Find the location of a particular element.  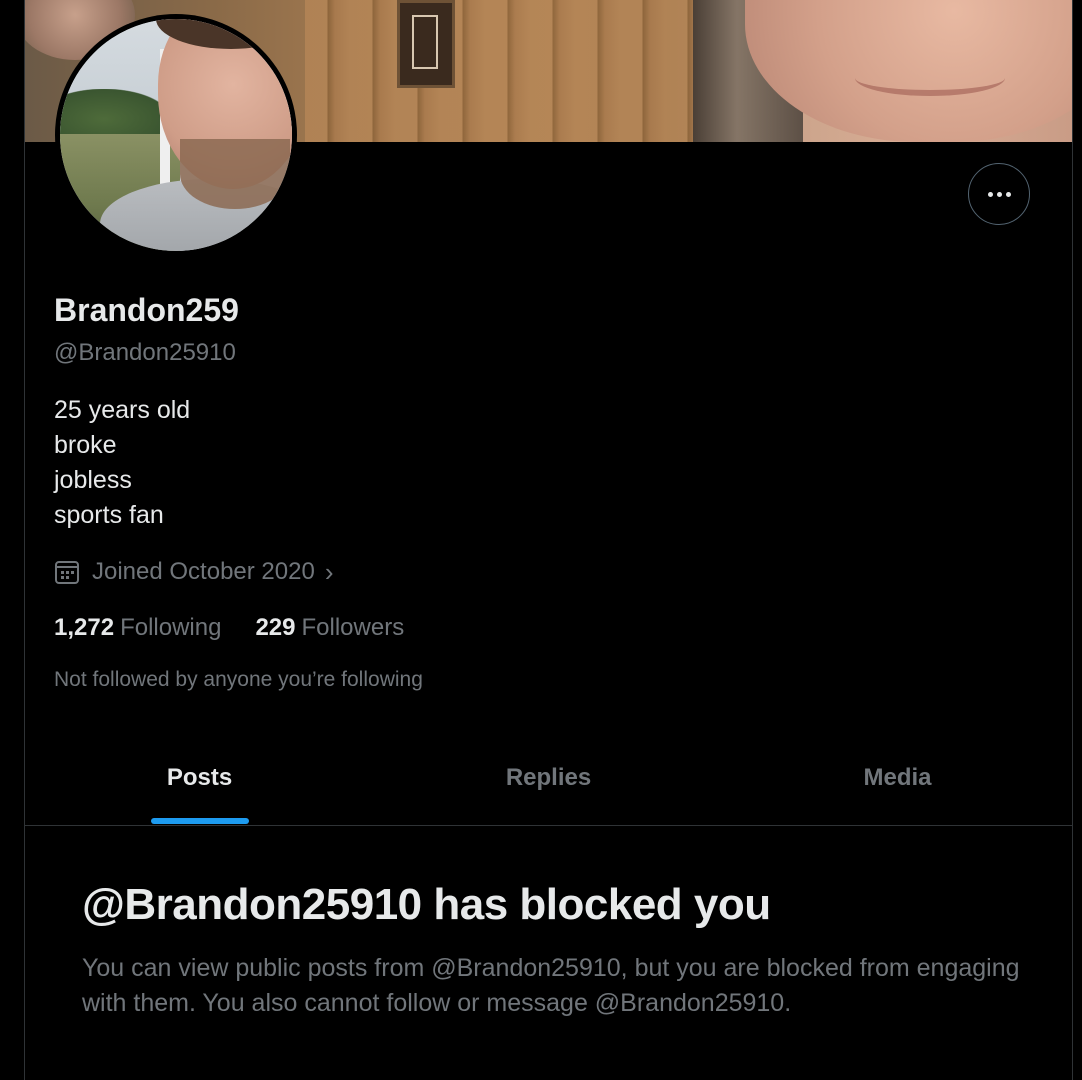

display-name: Brandon259 is located at coordinates (146, 310).